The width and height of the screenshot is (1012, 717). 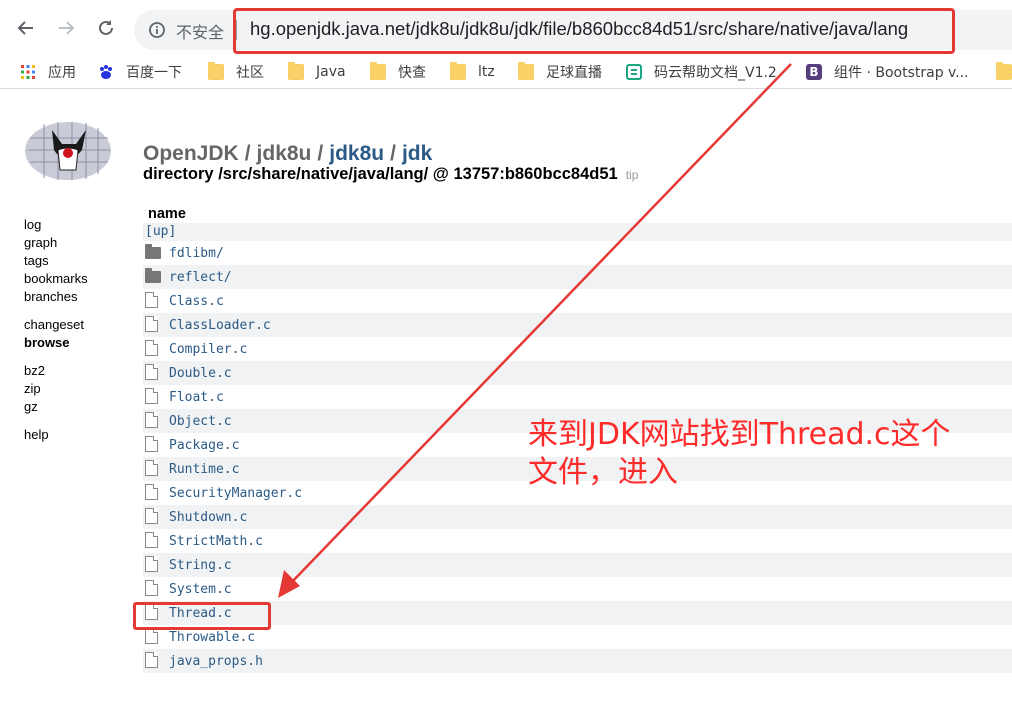 I want to click on bookmark-java: Java, so click(x=317, y=72).